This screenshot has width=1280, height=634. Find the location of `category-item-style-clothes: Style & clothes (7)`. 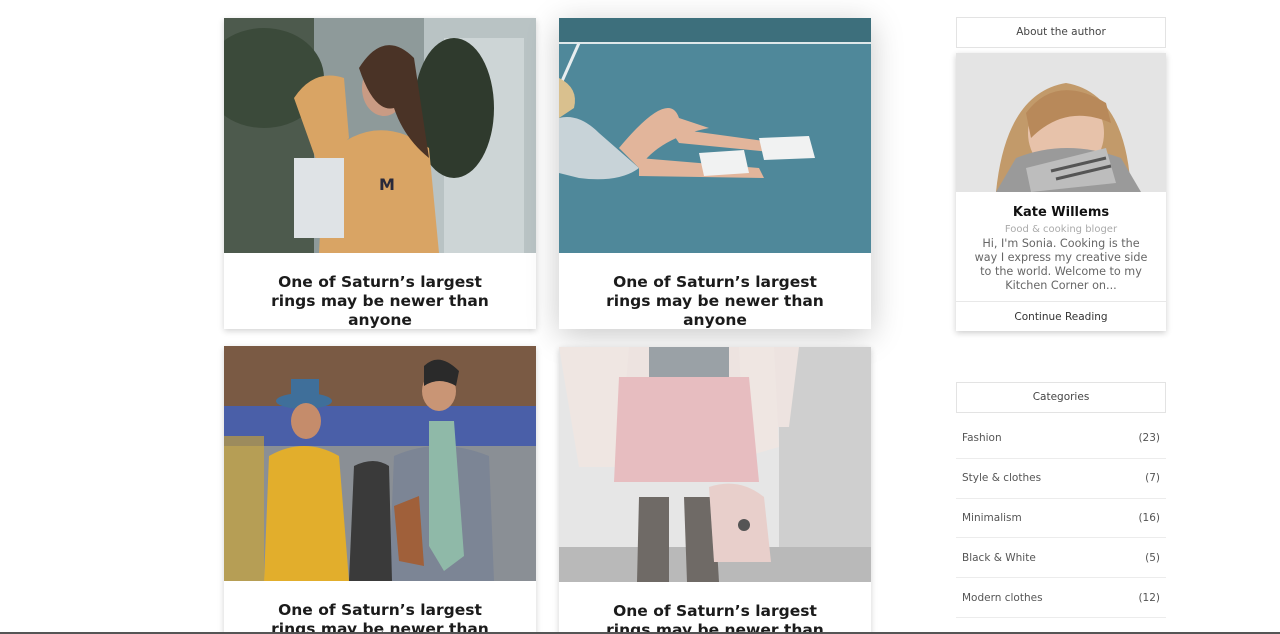

category-item-style-clothes: Style & clothes (7) is located at coordinates (1061, 479).